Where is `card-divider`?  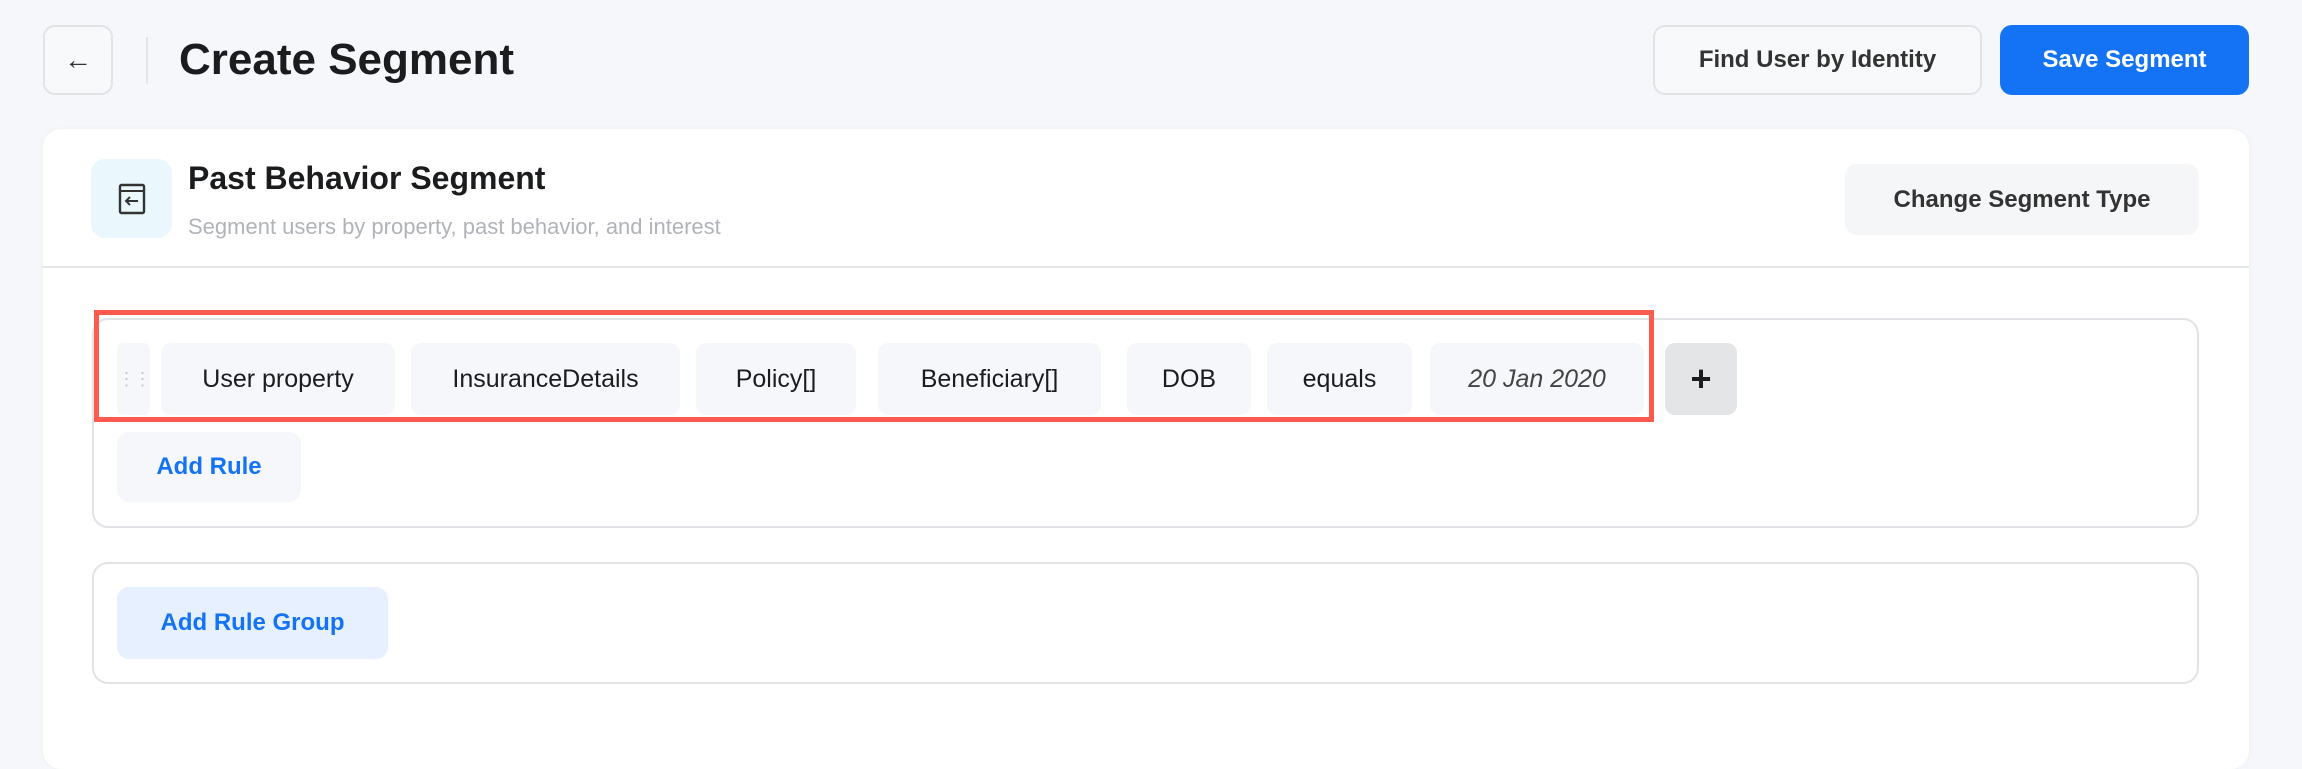
card-divider is located at coordinates (1146, 267).